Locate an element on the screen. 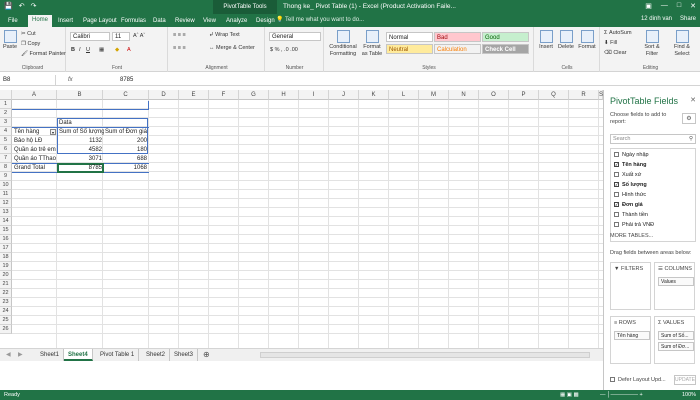 This screenshot has width=700, height=400. conditional-formatting-button: Conditional Formatting is located at coordinates (343, 44).